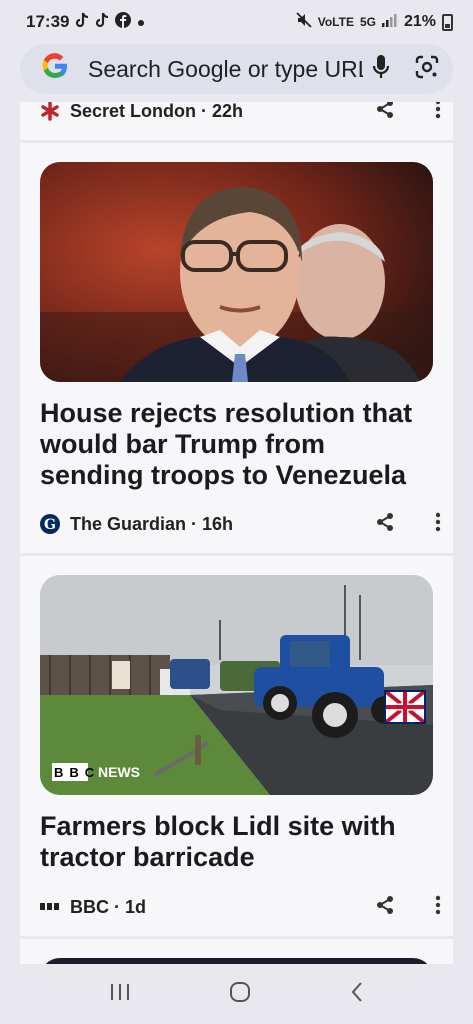  Describe the element at coordinates (389, 22) in the screenshot. I see `signal-icon` at that location.